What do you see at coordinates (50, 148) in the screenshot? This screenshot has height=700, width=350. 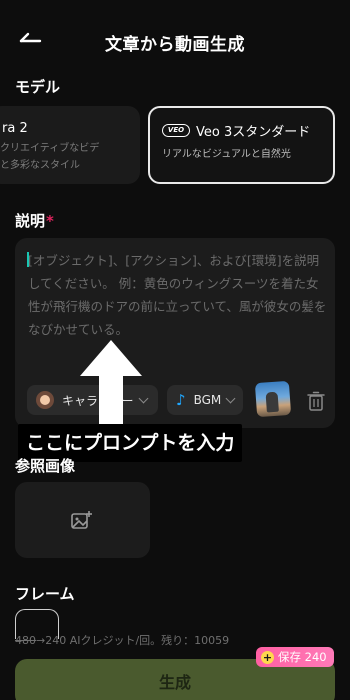 I see `model-desc-line1: クリエイティブなビデ` at bounding box center [50, 148].